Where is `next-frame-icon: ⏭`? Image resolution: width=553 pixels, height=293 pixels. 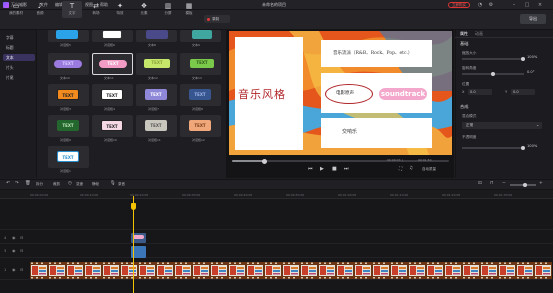
next-frame-icon: ⏭ is located at coordinates (346, 169).